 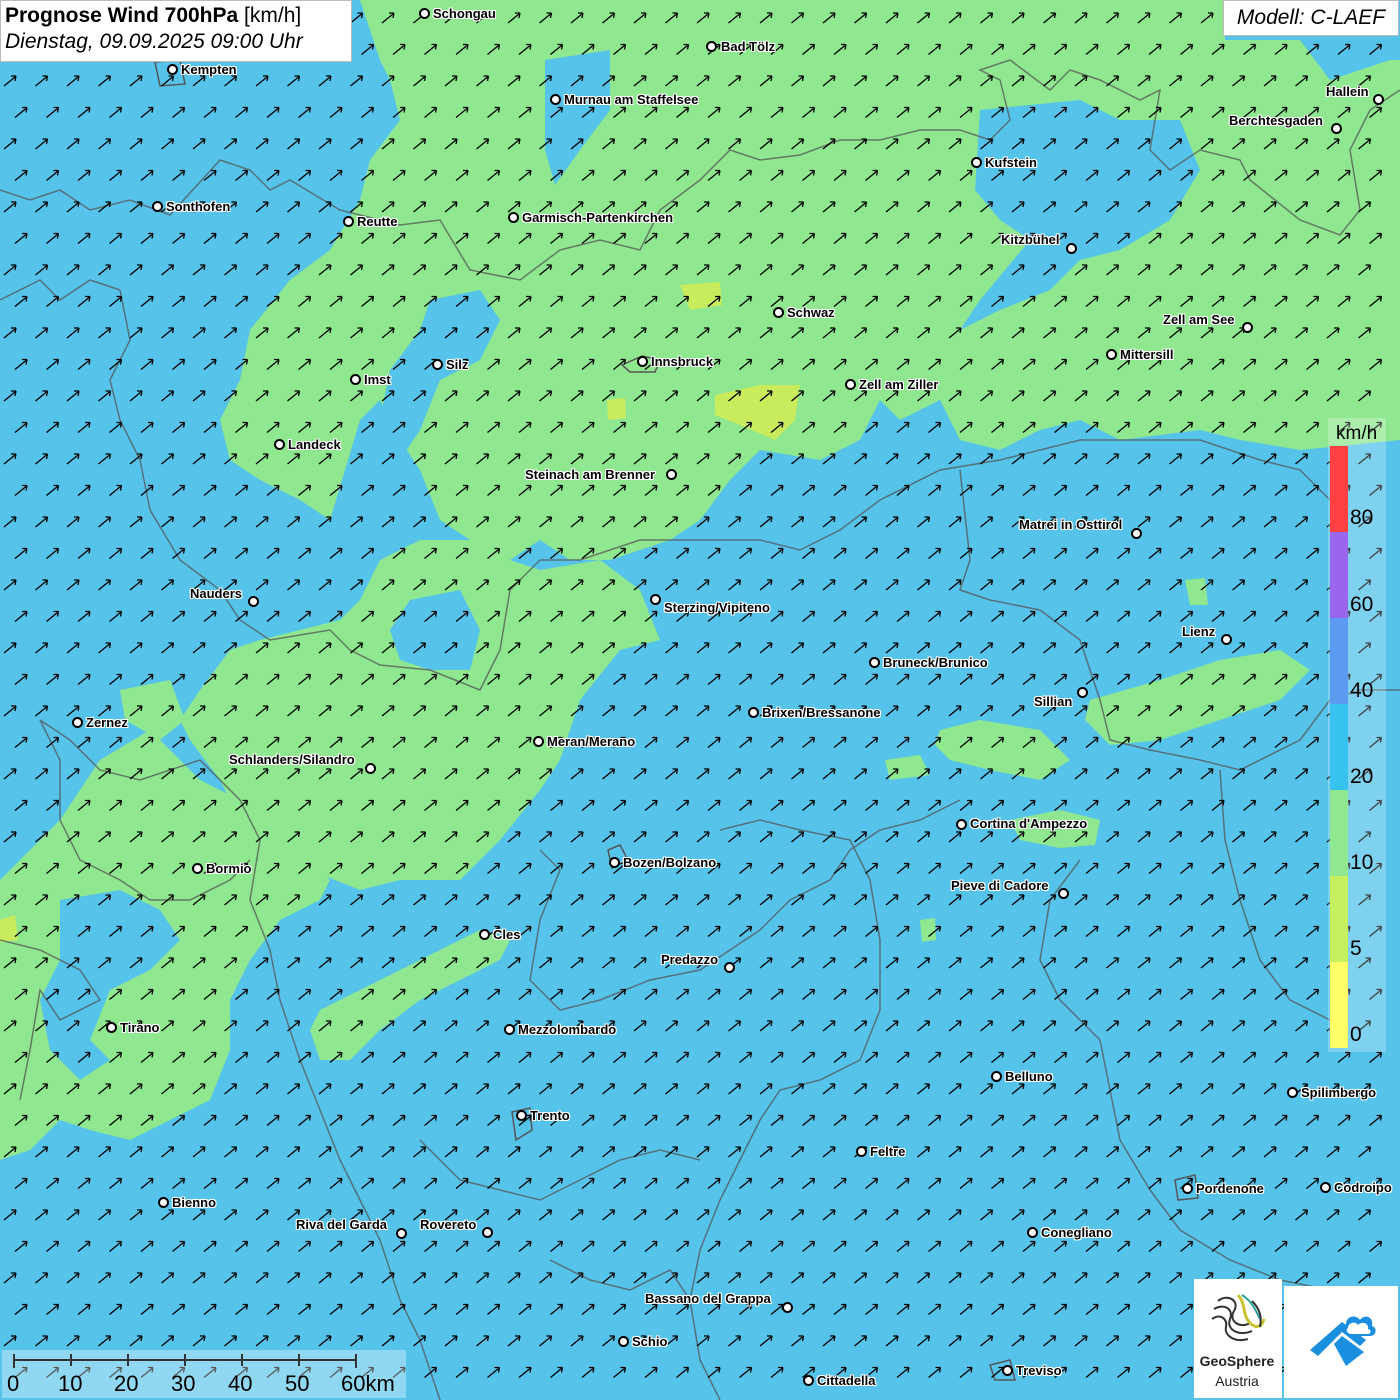 What do you see at coordinates (888, 1151) in the screenshot?
I see `city-label-feltre: Feltre` at bounding box center [888, 1151].